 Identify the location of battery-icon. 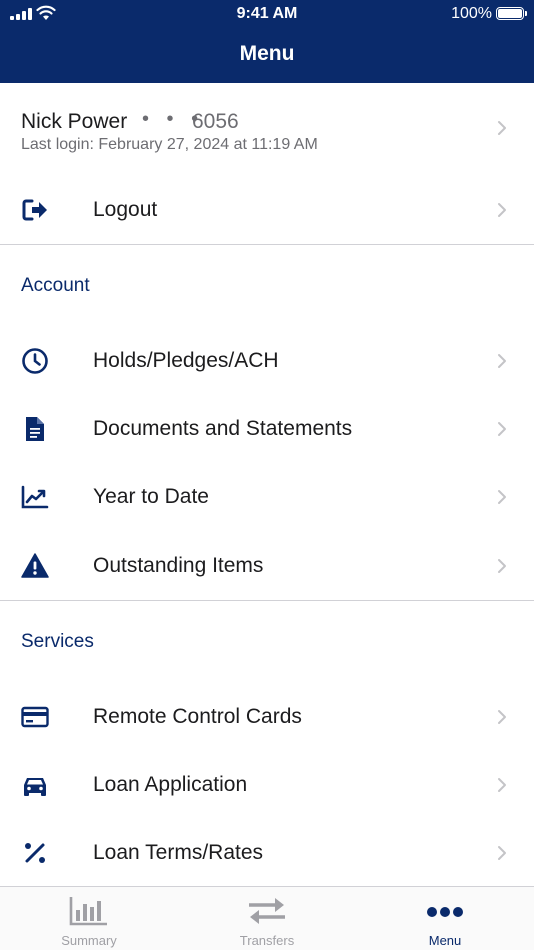
(511, 13).